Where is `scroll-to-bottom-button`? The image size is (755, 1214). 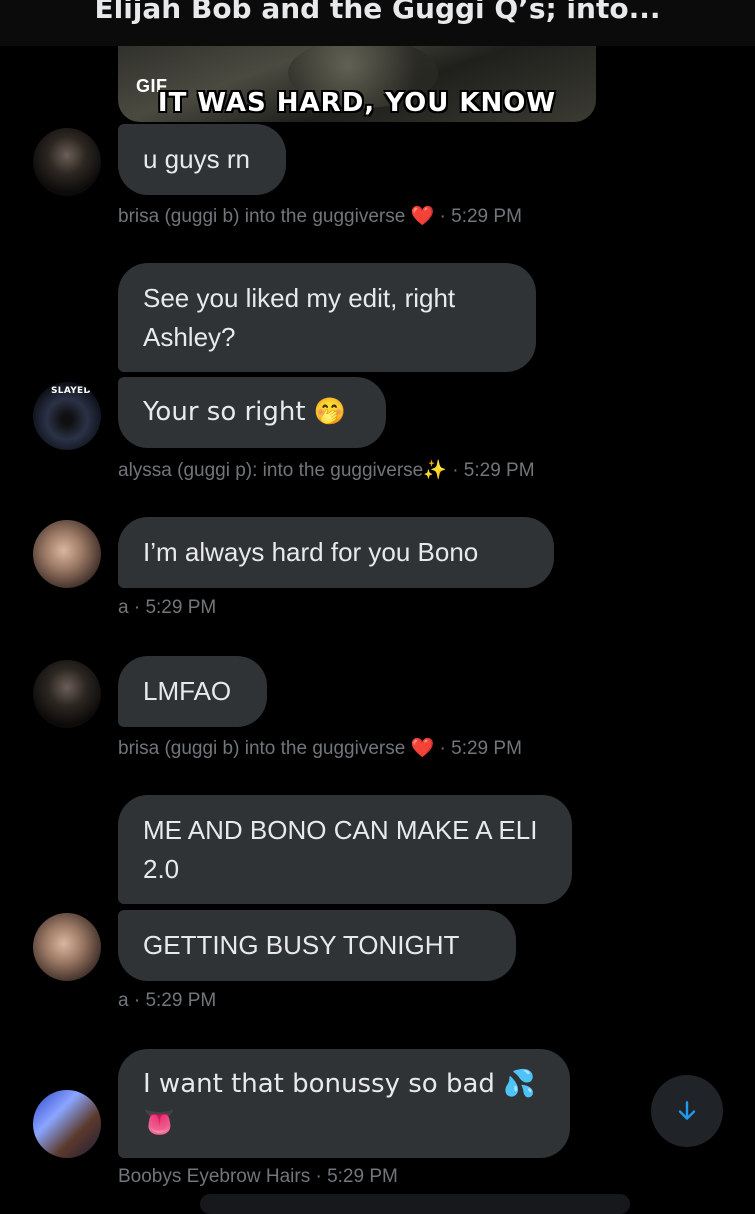
scroll-to-bottom-button is located at coordinates (687, 1111).